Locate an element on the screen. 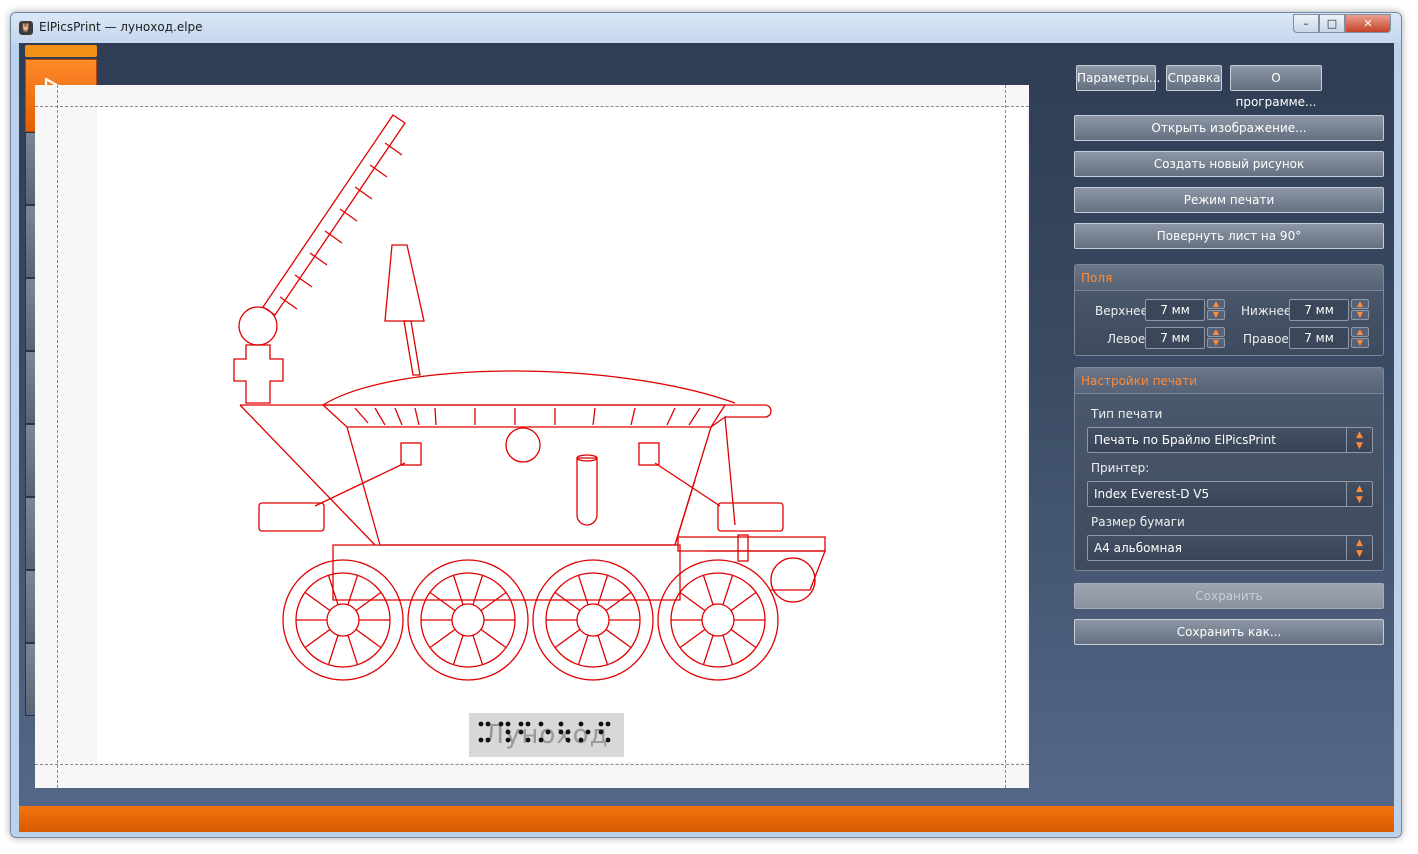  left-margin-stepper: ▲ ▼ is located at coordinates (1216, 338).